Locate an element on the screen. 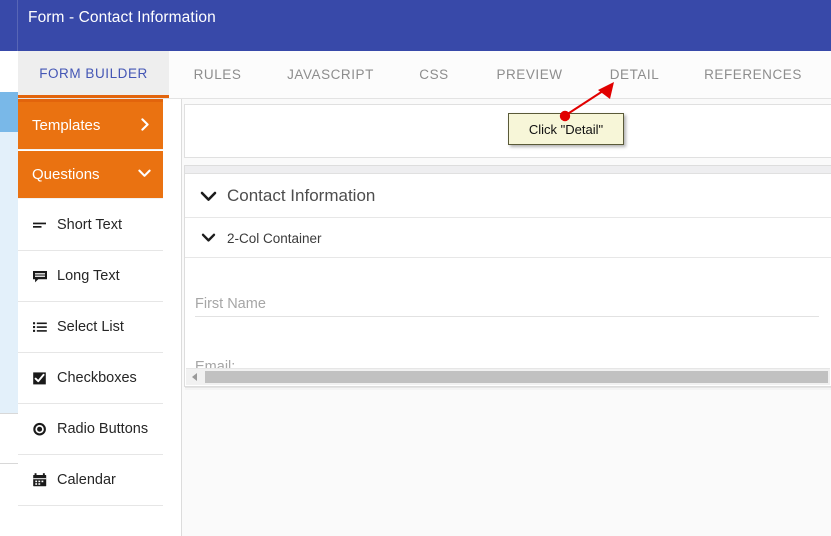 The height and width of the screenshot is (536, 831). tab-label: JAVASCRIPT is located at coordinates (330, 74).